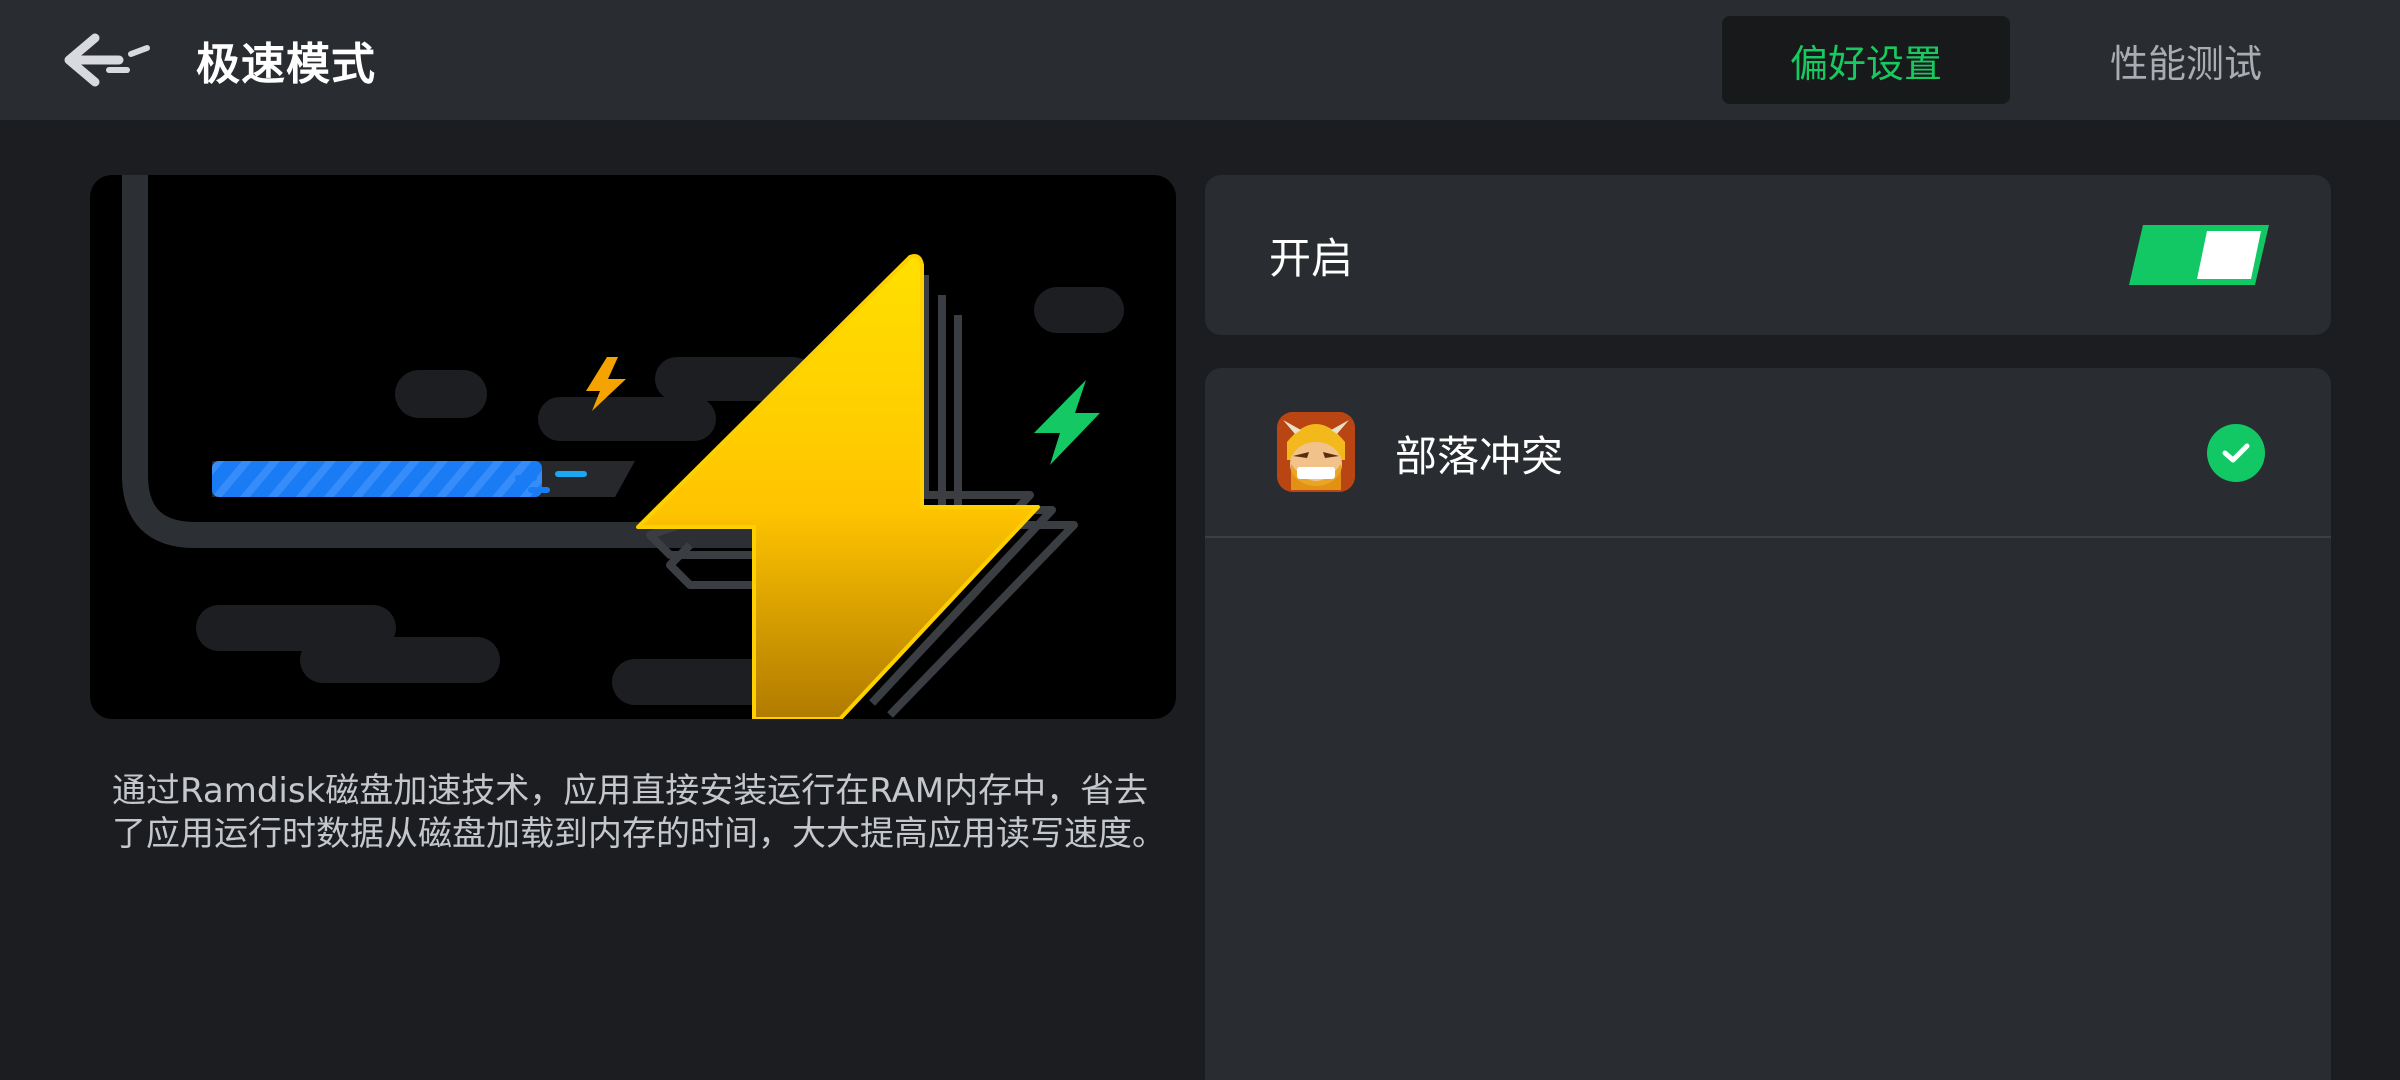  I want to click on enable-label: 开启, so click(1311, 258).